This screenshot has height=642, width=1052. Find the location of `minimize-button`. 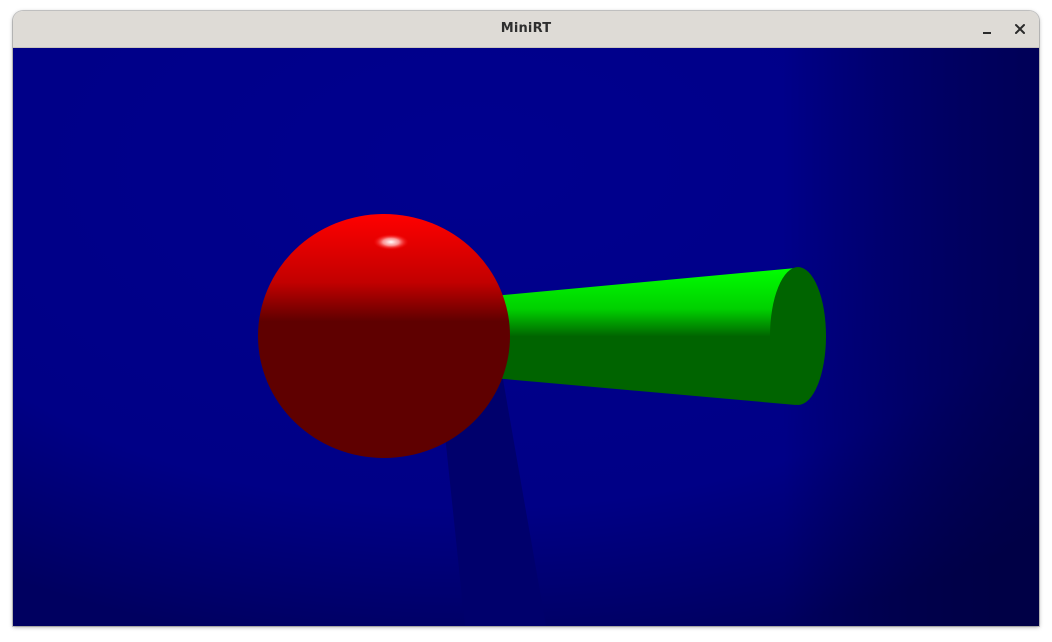

minimize-button is located at coordinates (987, 29).